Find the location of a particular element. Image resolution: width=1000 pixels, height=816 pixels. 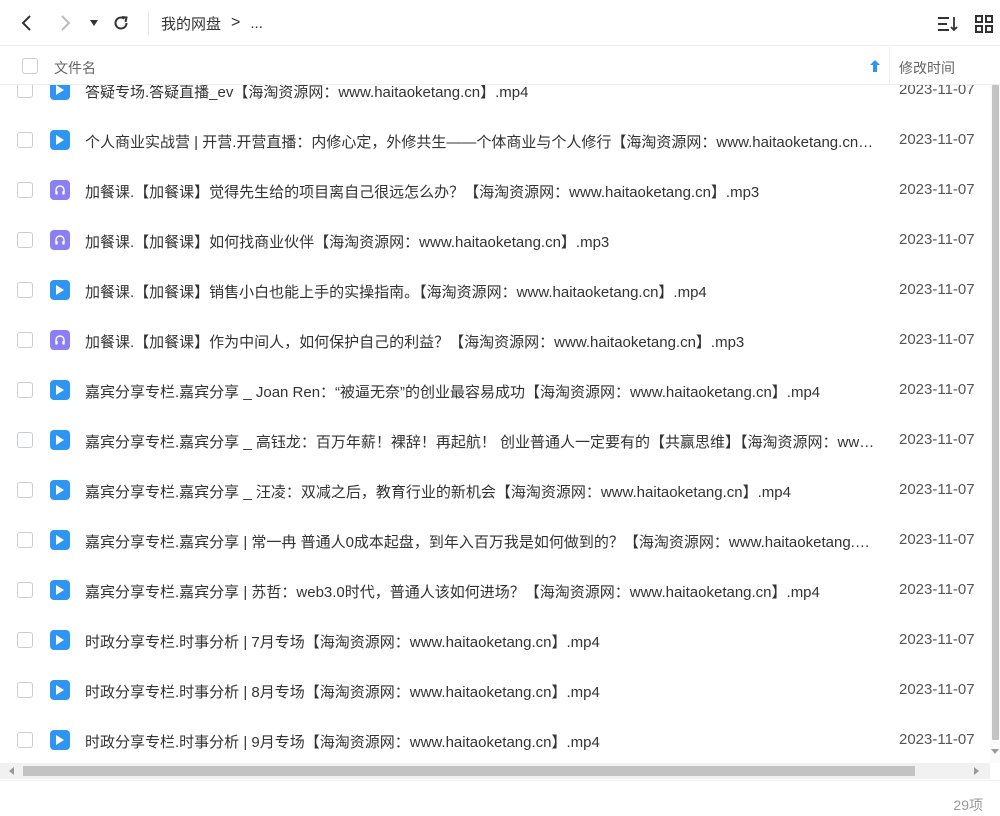

list-header: 文件名 修改时间 is located at coordinates (500, 66).